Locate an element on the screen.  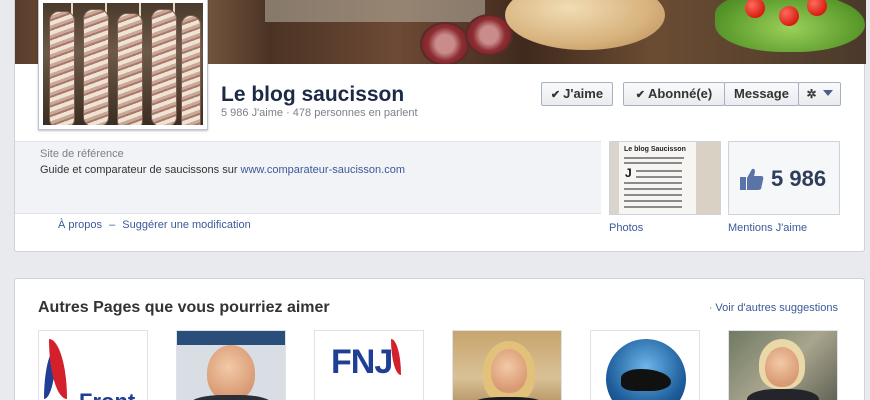
cover-bread is located at coordinates (585, 25).